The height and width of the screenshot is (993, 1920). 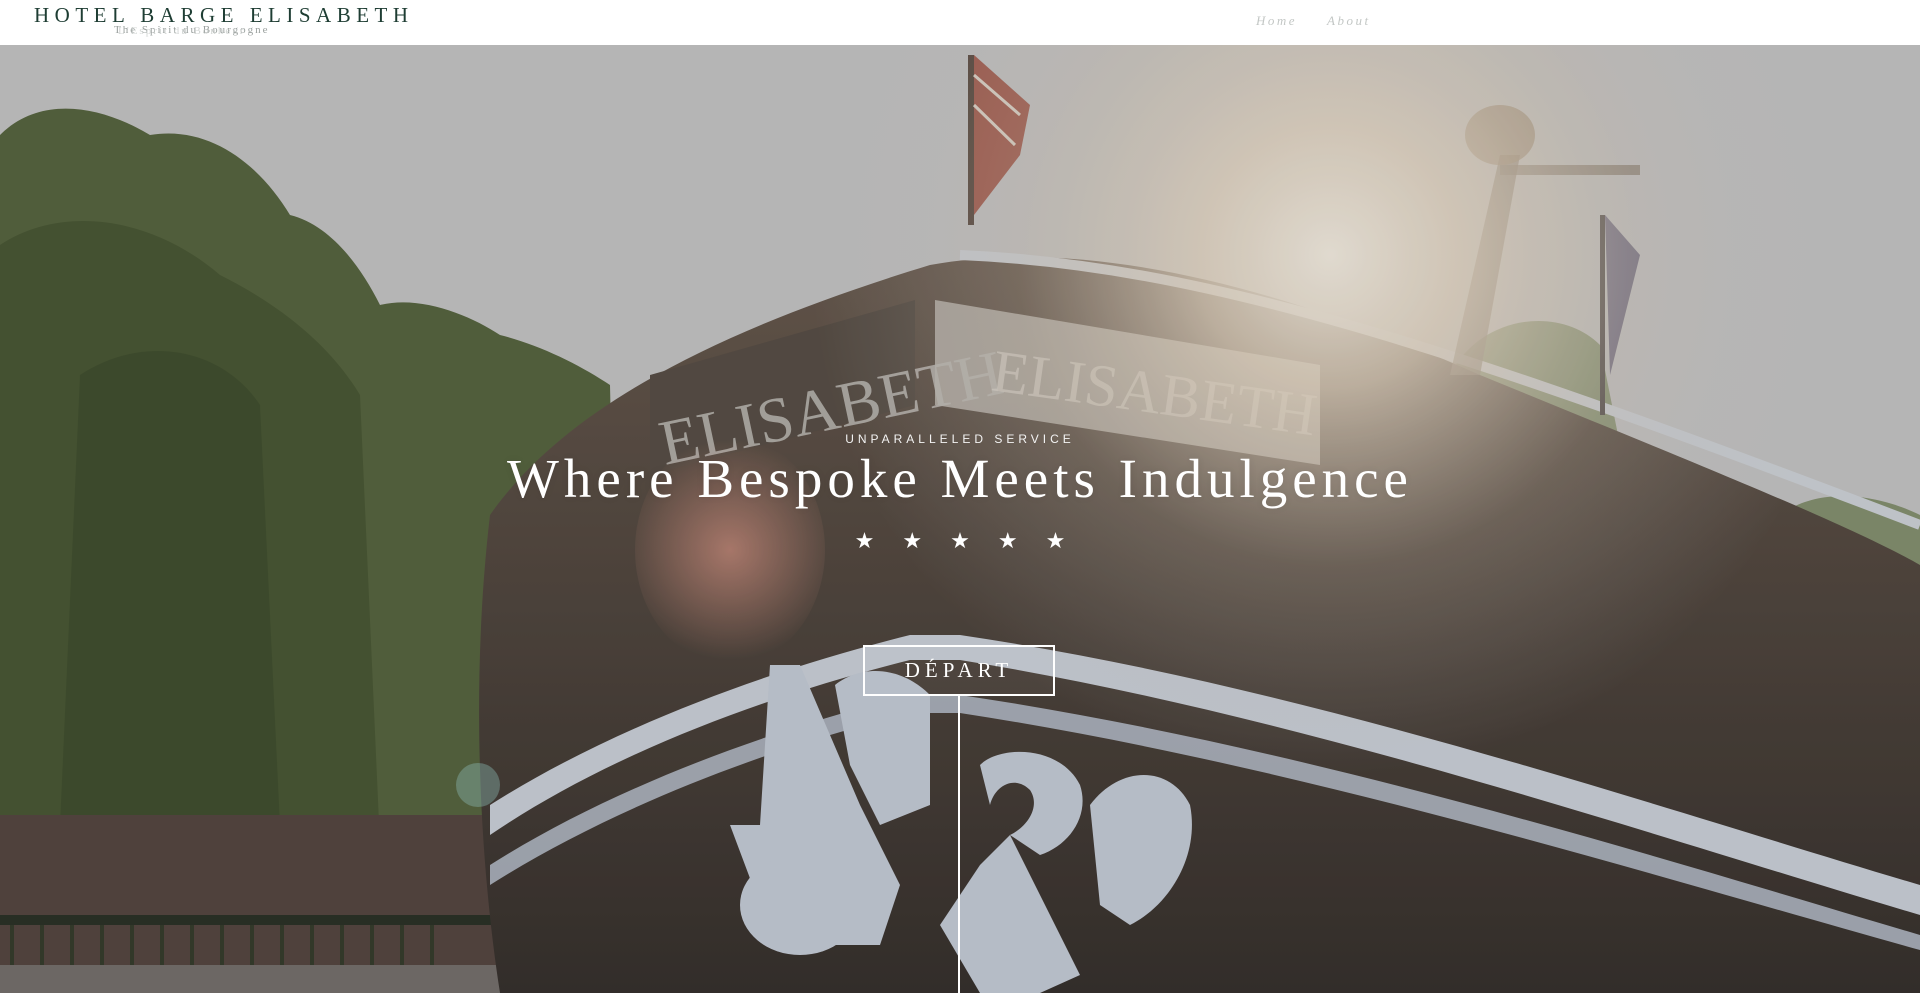 What do you see at coordinates (1313, 21) in the screenshot?
I see `main-nav: Home About` at bounding box center [1313, 21].